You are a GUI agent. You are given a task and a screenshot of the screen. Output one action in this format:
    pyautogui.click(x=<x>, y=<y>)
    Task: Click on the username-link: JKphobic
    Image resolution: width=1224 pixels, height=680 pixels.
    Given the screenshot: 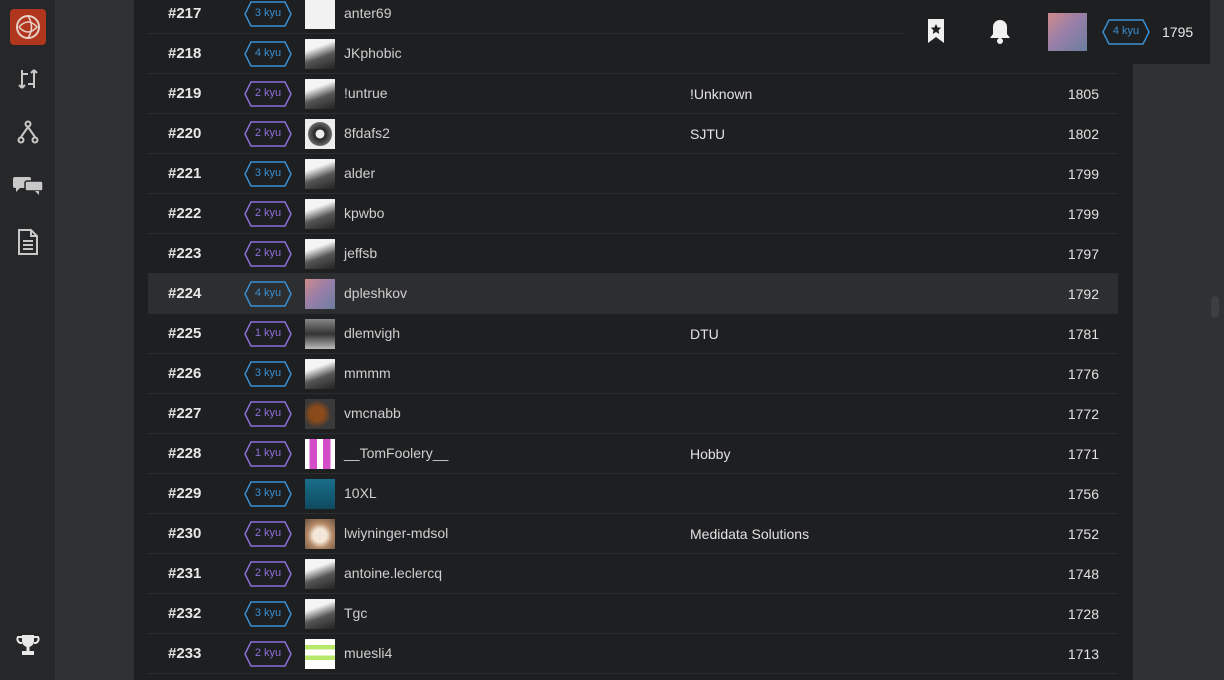 What is the action you would take?
    pyautogui.click(x=373, y=53)
    